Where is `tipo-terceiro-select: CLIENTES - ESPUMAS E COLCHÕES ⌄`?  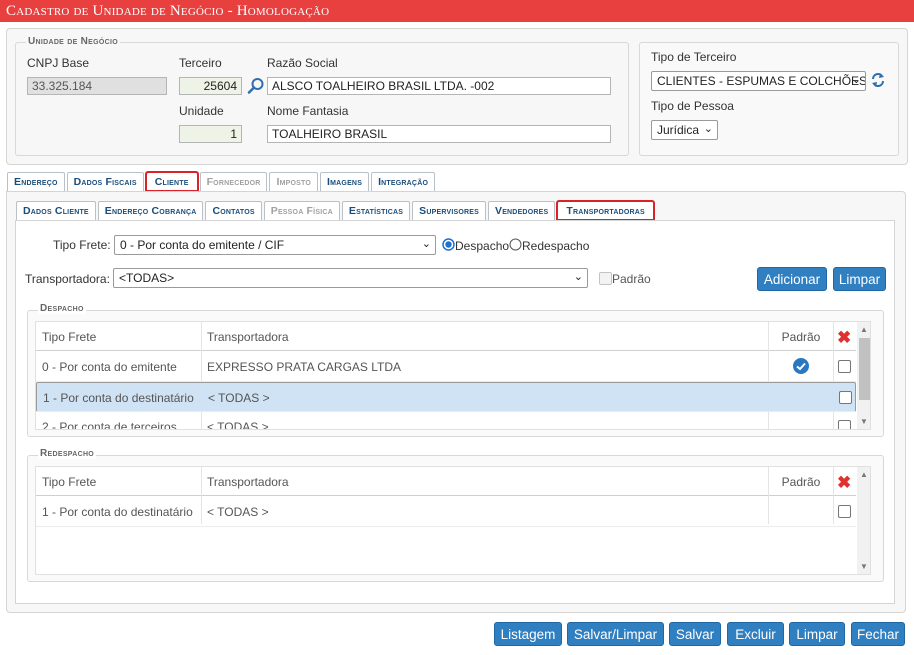
tipo-terceiro-select: CLIENTES - ESPUMAS E COLCHÕES ⌄ is located at coordinates (758, 81).